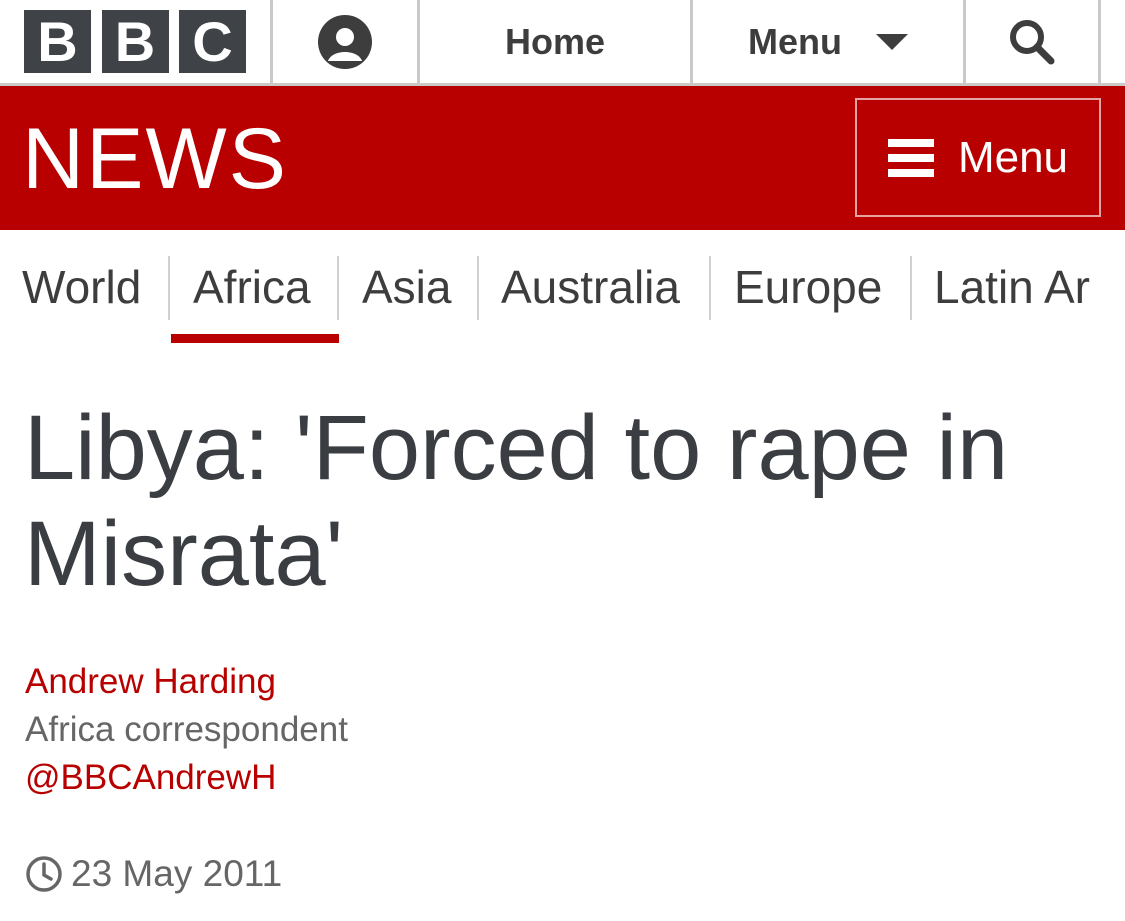 Image resolution: width=1125 pixels, height=921 pixels. I want to click on bbc-top-bar: B B C Home Menu, so click(562, 43).